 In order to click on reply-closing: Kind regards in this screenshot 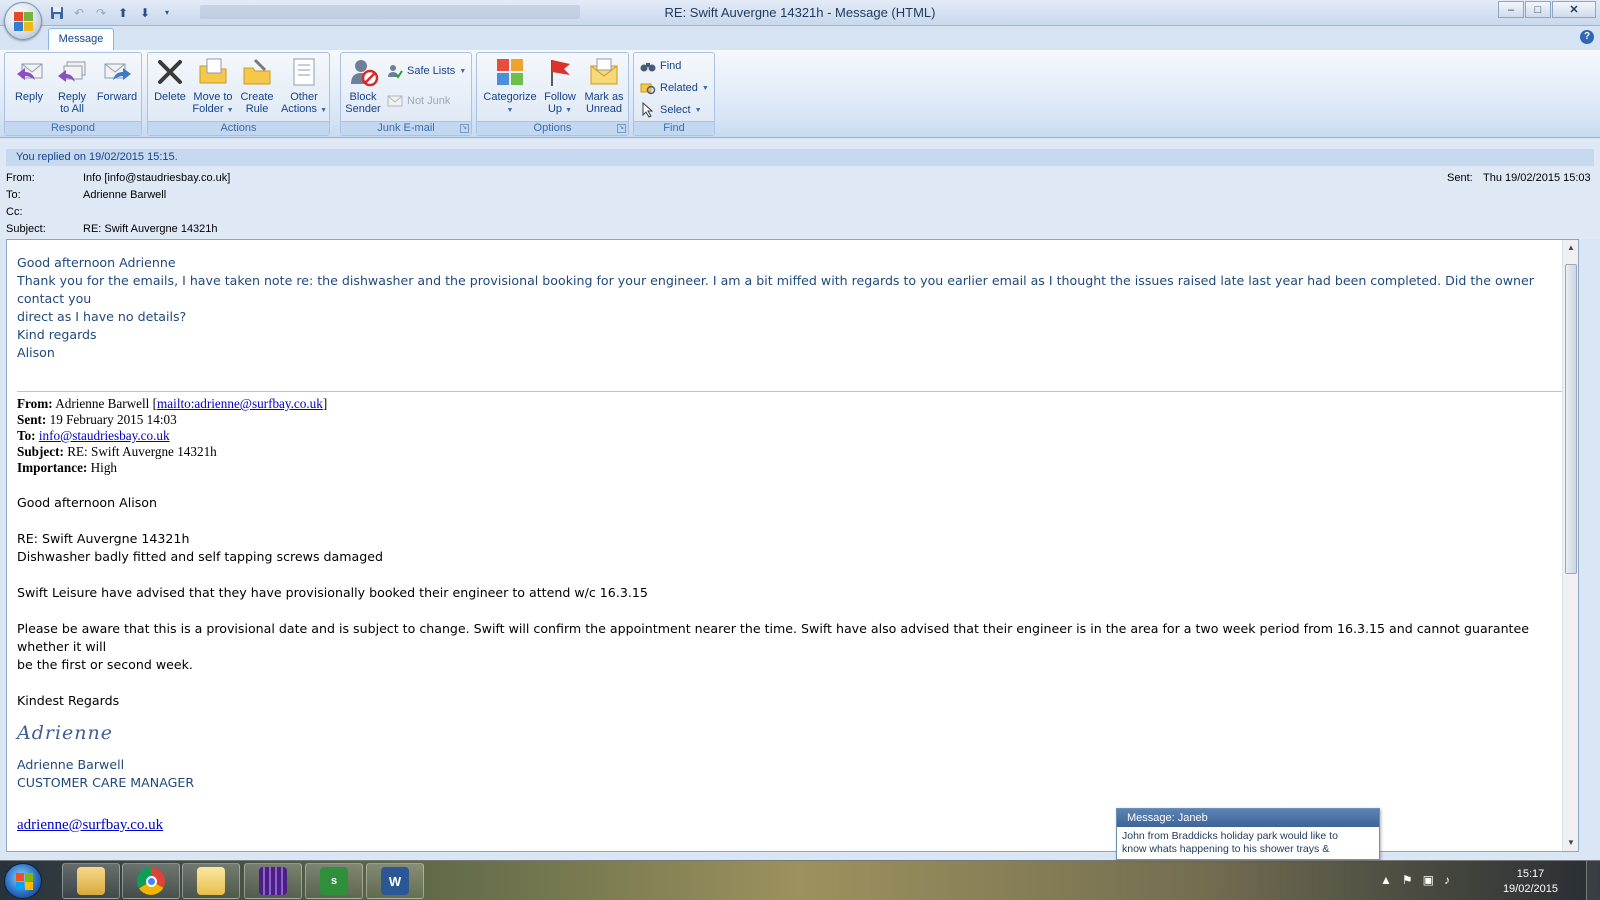, I will do `click(57, 334)`.